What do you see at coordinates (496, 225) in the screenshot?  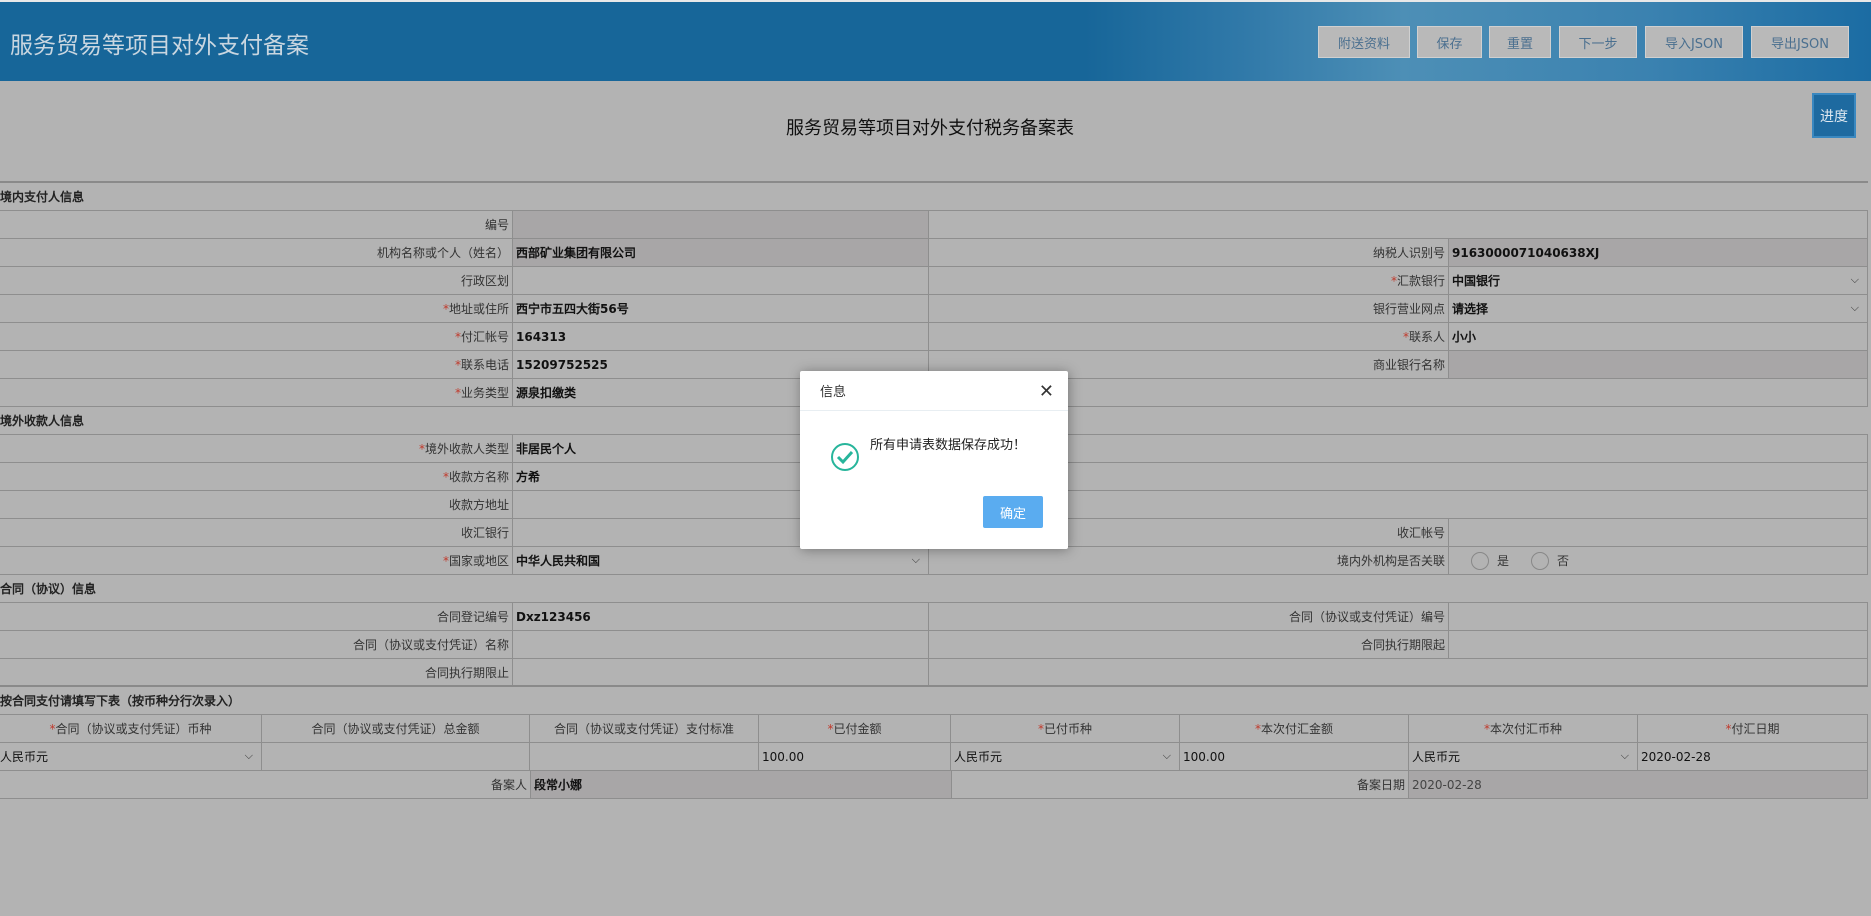 I see `field-label-text: 编号` at bounding box center [496, 225].